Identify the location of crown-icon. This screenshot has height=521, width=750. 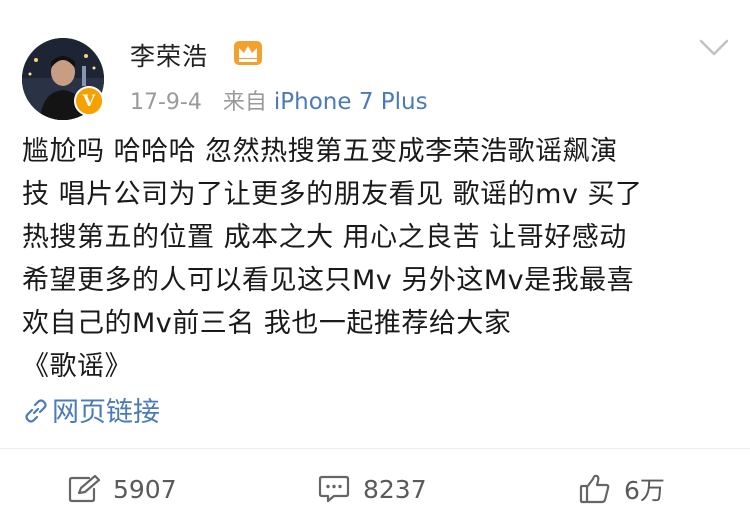
(248, 52).